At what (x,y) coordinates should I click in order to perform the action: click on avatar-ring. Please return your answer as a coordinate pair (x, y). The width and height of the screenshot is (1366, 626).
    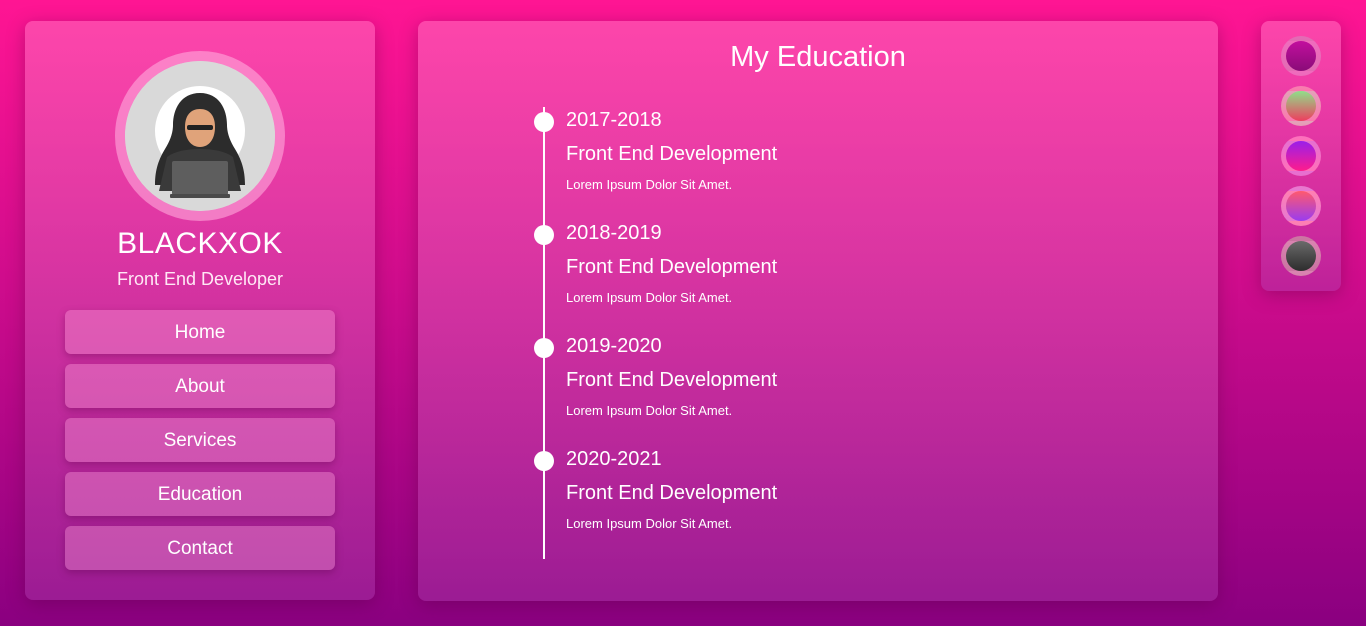
    Looking at the image, I should click on (200, 136).